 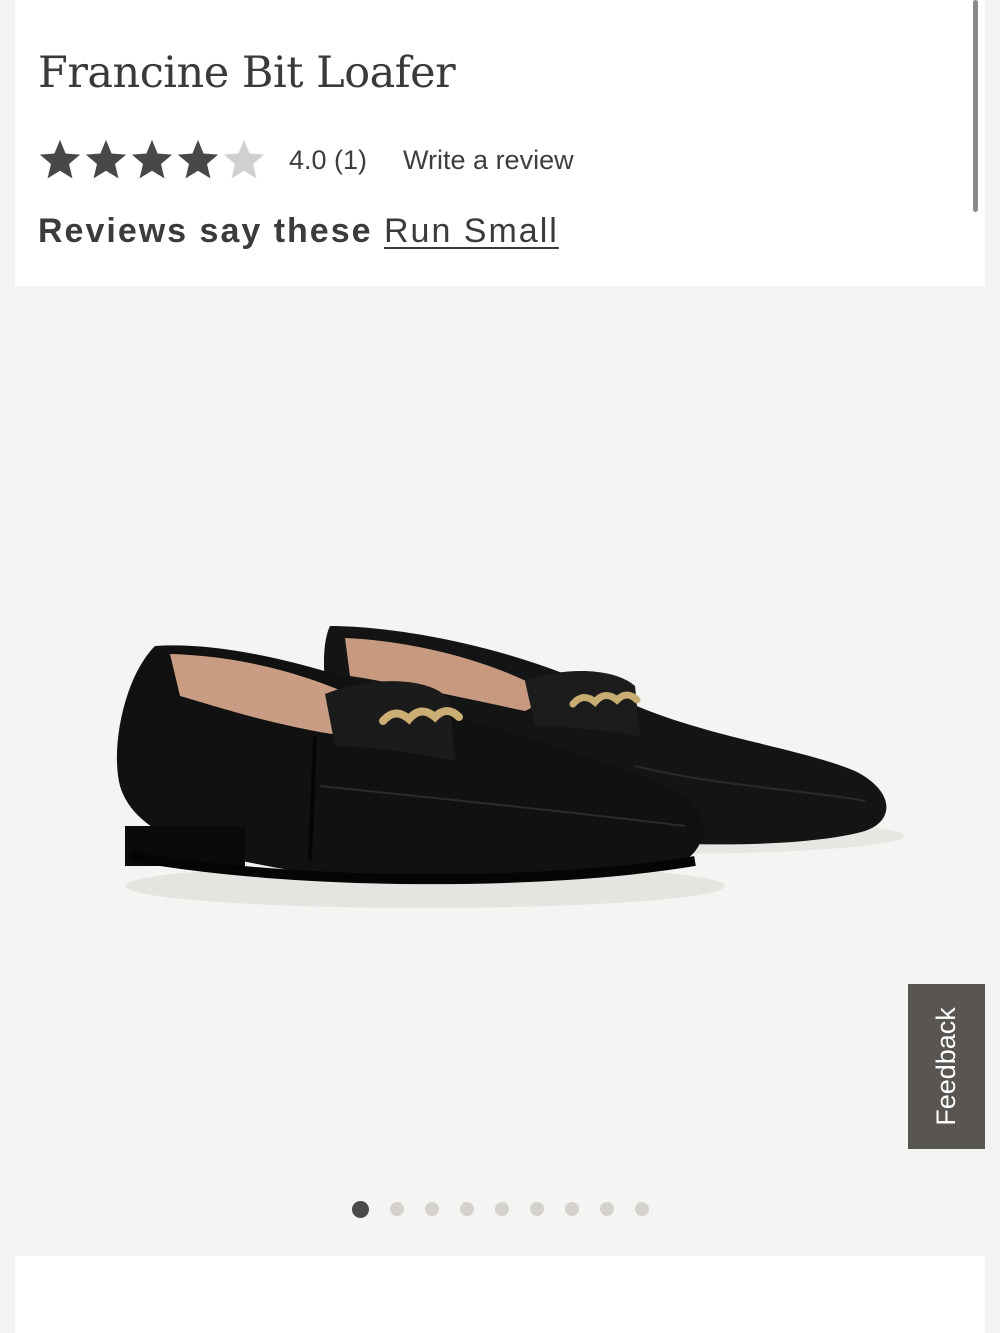 I want to click on gallery-pagination, so click(x=500, y=1209).